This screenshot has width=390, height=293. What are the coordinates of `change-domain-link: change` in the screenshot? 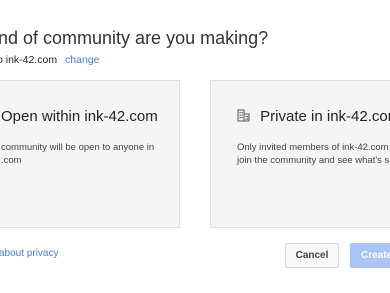 It's located at (82, 60).